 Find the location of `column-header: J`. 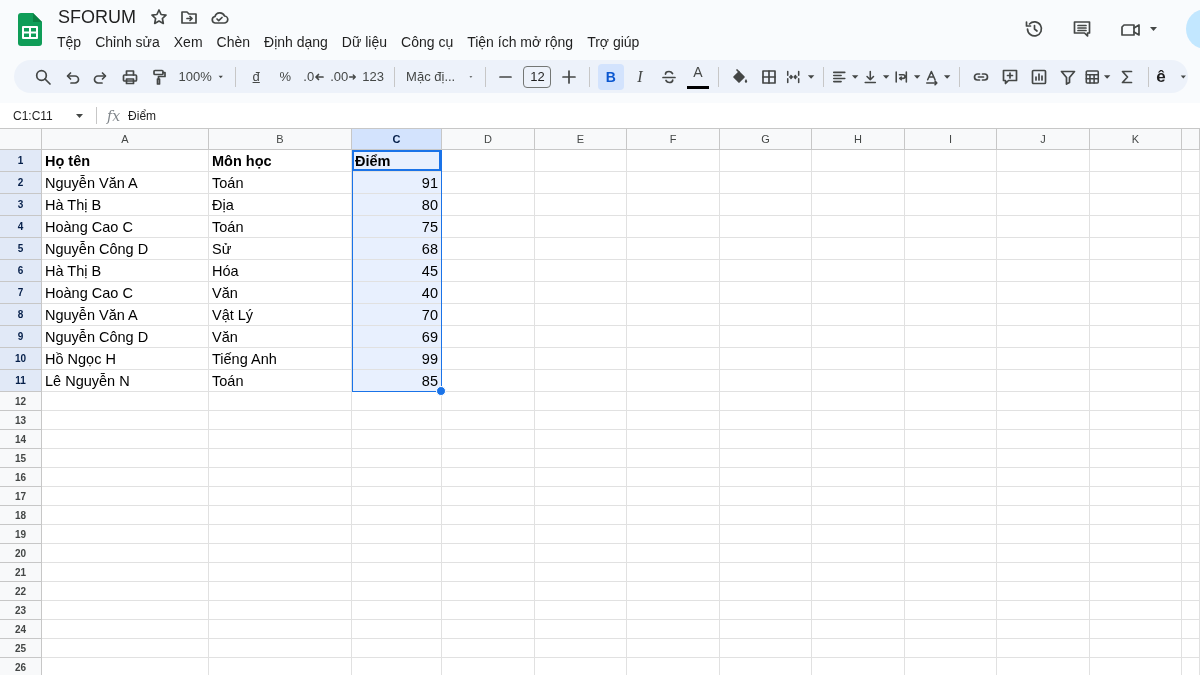

column-header: J is located at coordinates (1043, 139).